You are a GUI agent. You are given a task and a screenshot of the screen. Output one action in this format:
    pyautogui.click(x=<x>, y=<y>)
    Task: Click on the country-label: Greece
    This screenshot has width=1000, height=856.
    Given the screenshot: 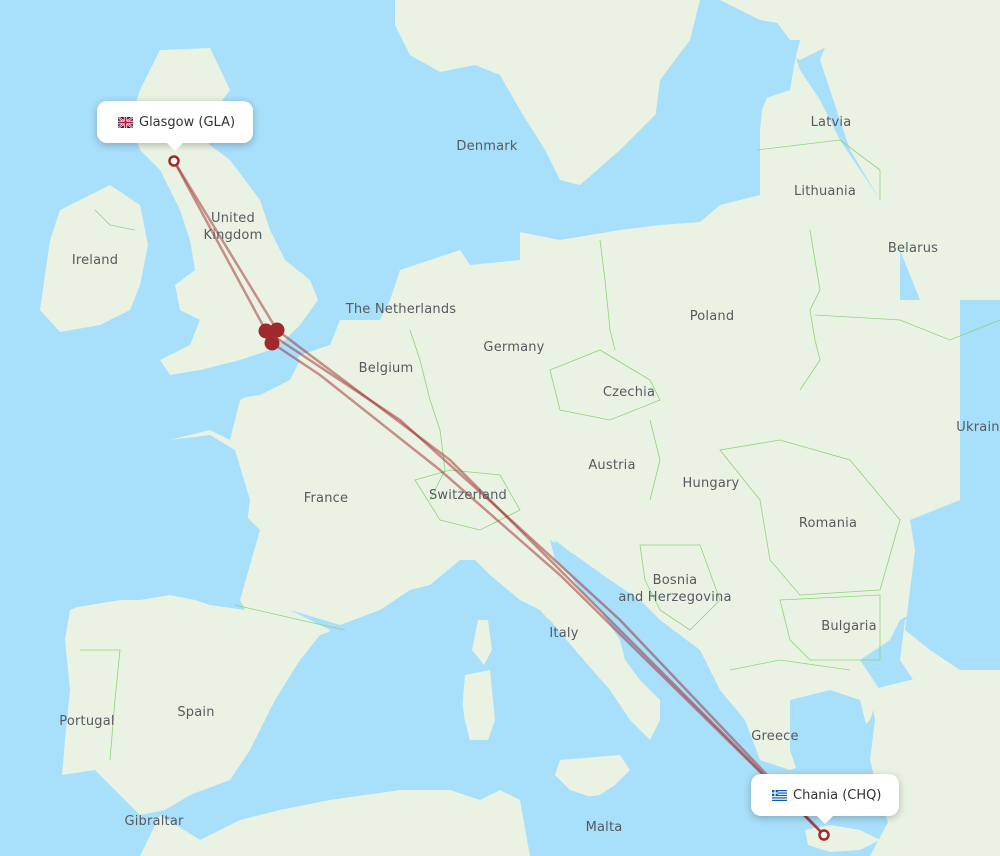 What is the action you would take?
    pyautogui.click(x=775, y=736)
    